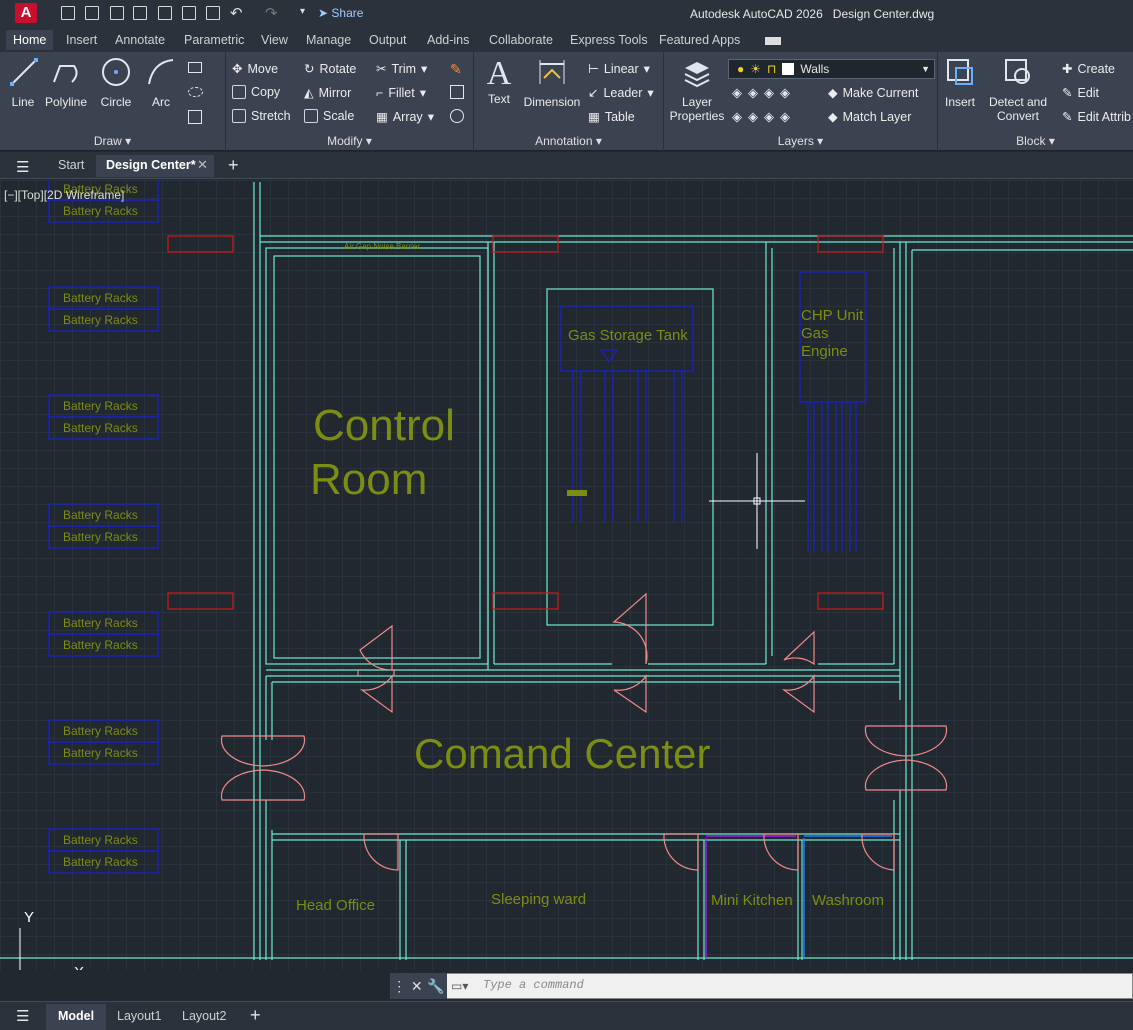 The height and width of the screenshot is (1030, 1133). I want to click on command-input: Type a command, so click(533, 985).